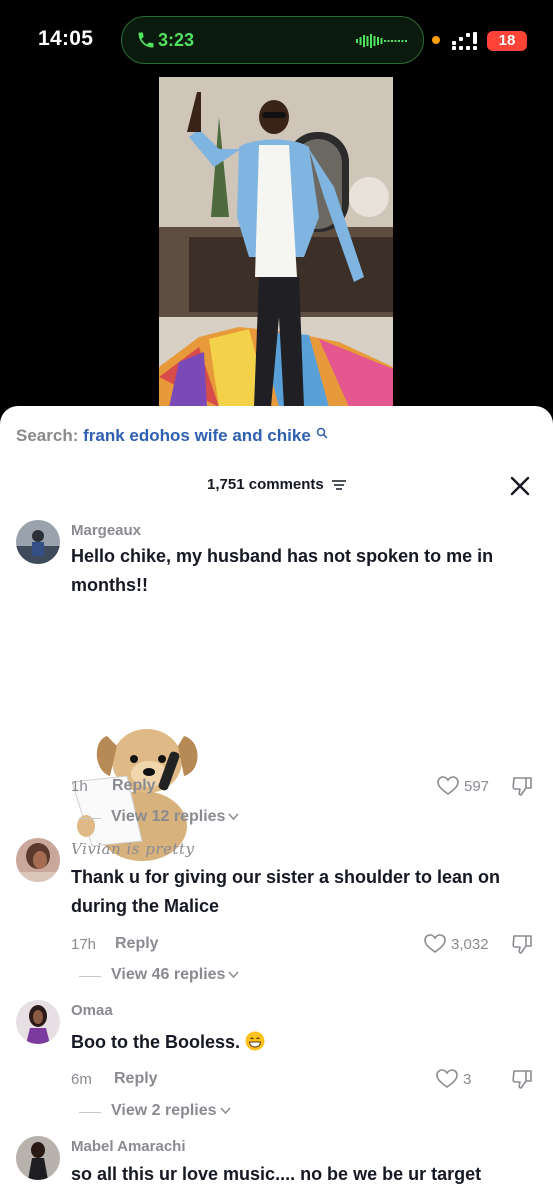 This screenshot has height=1200, width=553. Describe the element at coordinates (175, 975) in the screenshot. I see `view-replies-label: View 46 replies` at that location.